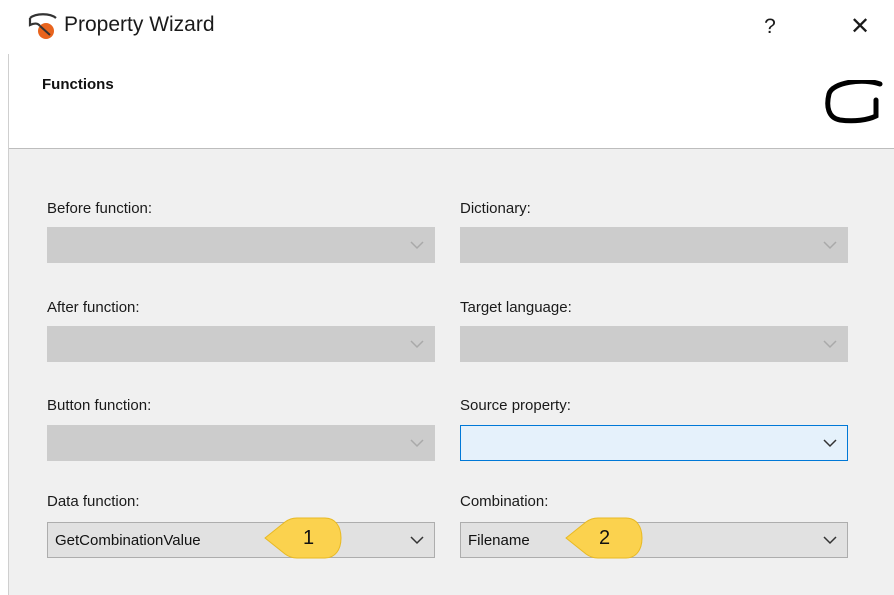  Describe the element at coordinates (447, 27) in the screenshot. I see `title-bar: Property Wizard ? ✕` at that location.